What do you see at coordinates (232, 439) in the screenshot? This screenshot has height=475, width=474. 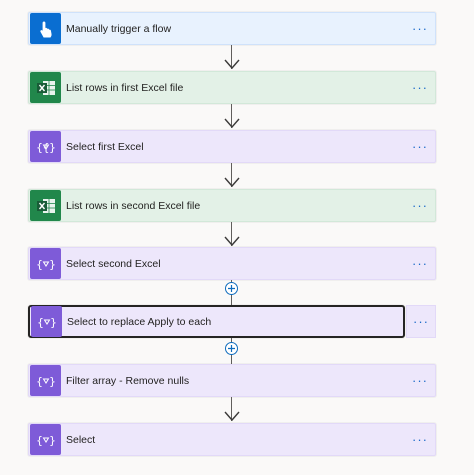 I see `step-select: { } Select ···` at bounding box center [232, 439].